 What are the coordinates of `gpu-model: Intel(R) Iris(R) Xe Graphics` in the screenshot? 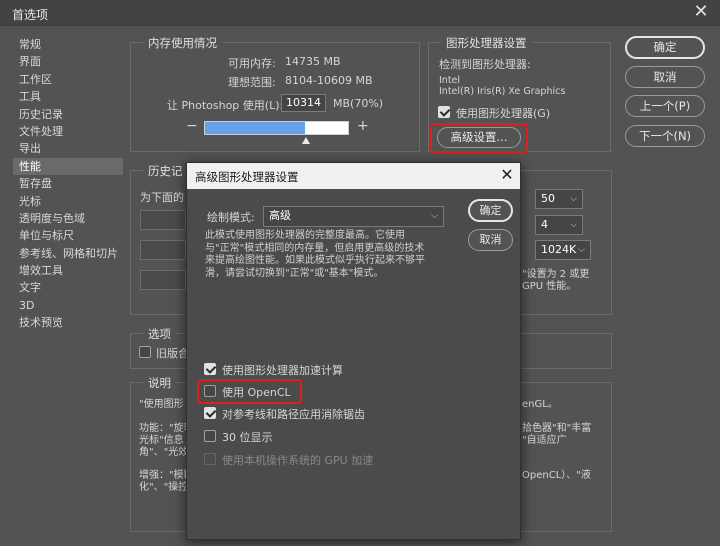 It's located at (502, 91).